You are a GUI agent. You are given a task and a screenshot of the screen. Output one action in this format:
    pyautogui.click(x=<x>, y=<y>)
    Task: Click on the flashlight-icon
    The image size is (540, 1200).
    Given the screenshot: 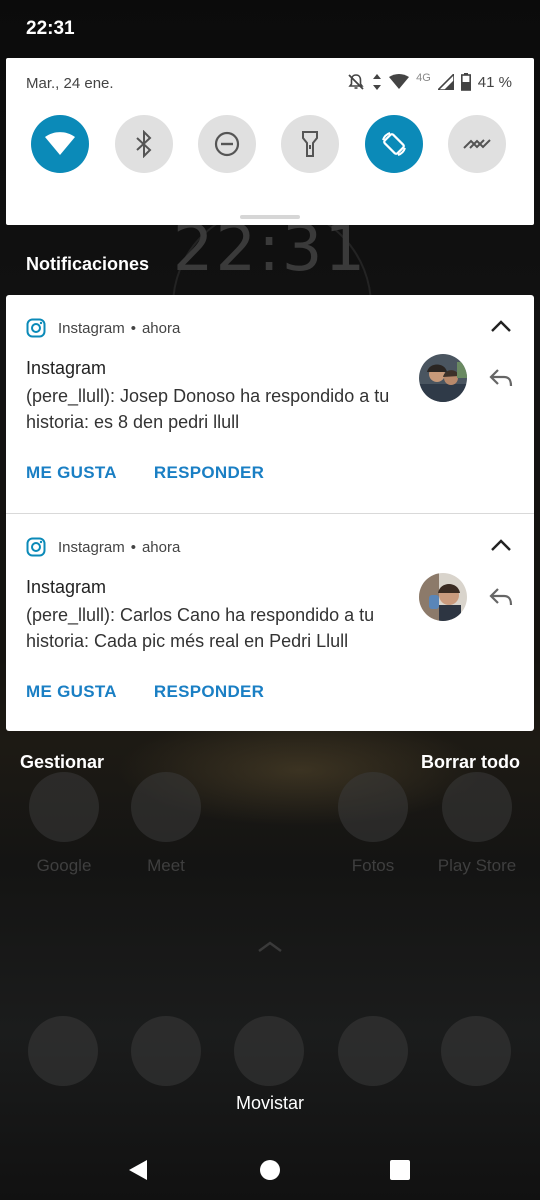 What is the action you would take?
    pyautogui.click(x=310, y=144)
    